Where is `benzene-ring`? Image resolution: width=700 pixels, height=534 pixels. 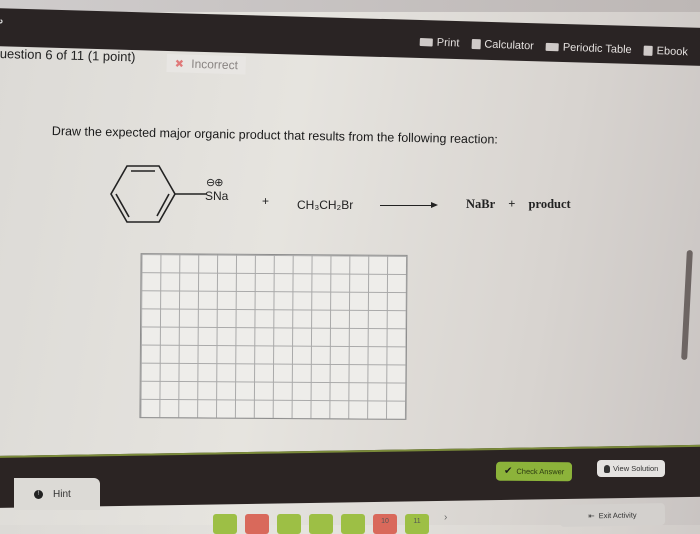
benzene-ring is located at coordinates (143, 194).